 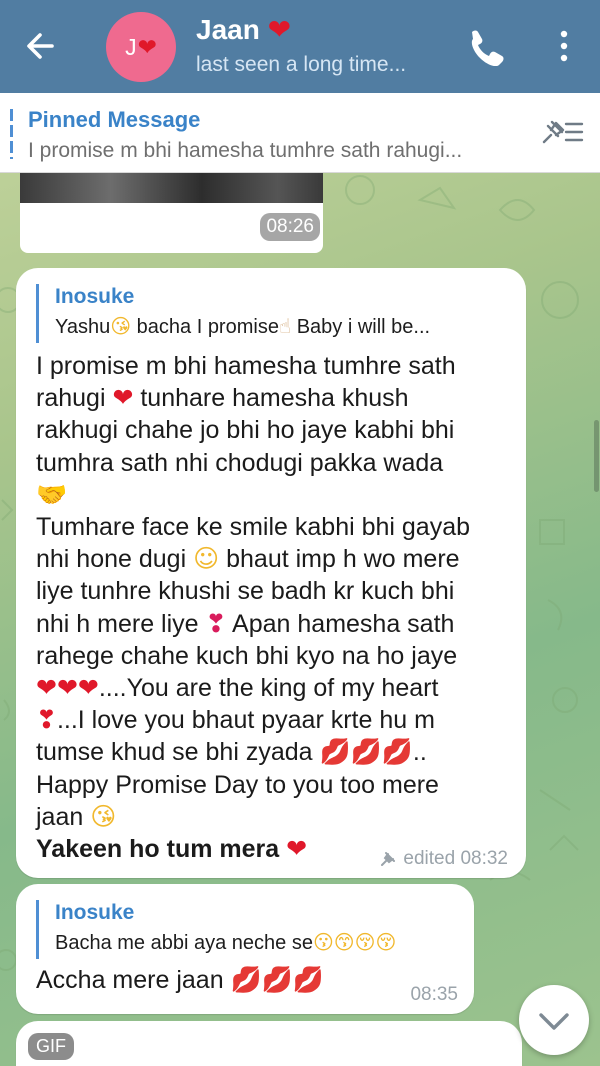 What do you see at coordinates (171, 213) in the screenshot?
I see `media-message: 08:26` at bounding box center [171, 213].